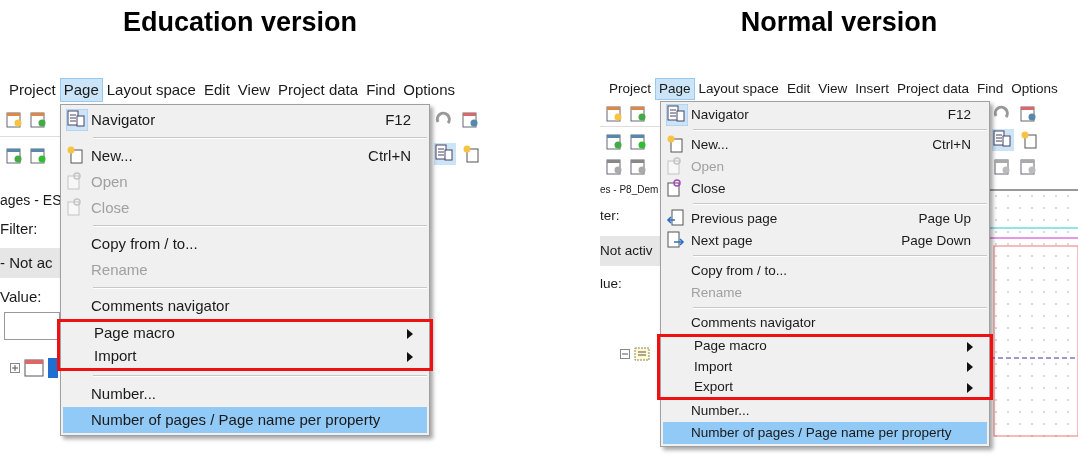  I want to click on panel-title: es - P8_Dem, so click(630, 190).